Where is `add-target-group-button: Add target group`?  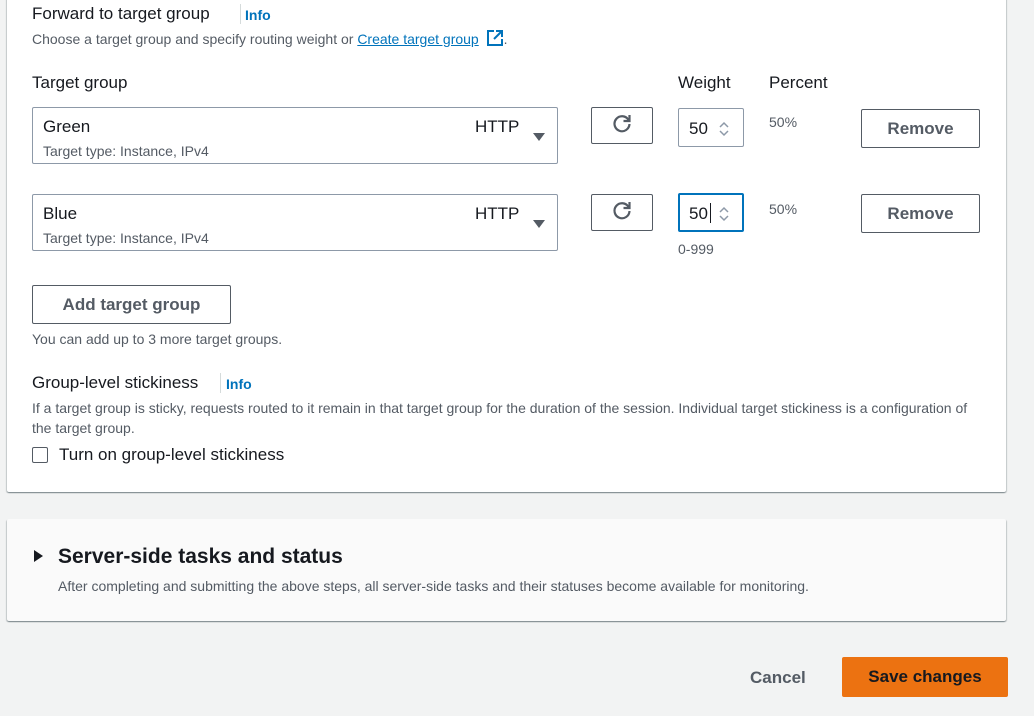 add-target-group-button: Add target group is located at coordinates (131, 304).